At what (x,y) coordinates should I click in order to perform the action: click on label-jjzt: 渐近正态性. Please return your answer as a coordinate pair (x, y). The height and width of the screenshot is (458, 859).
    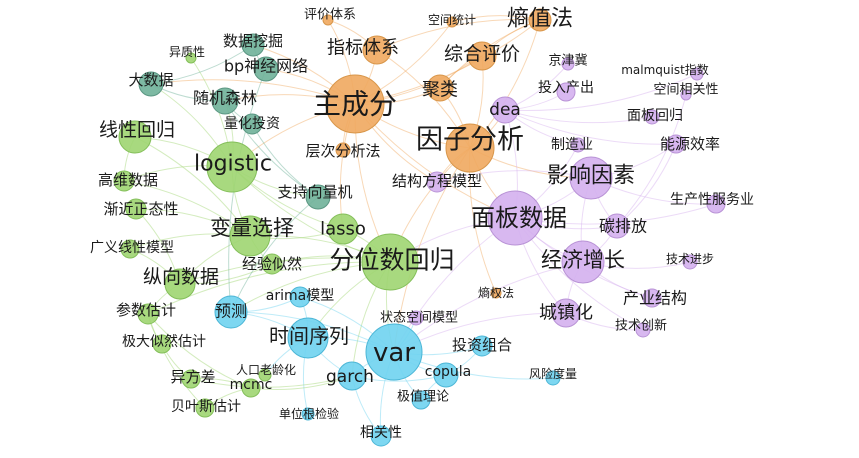
    Looking at the image, I should click on (140, 209).